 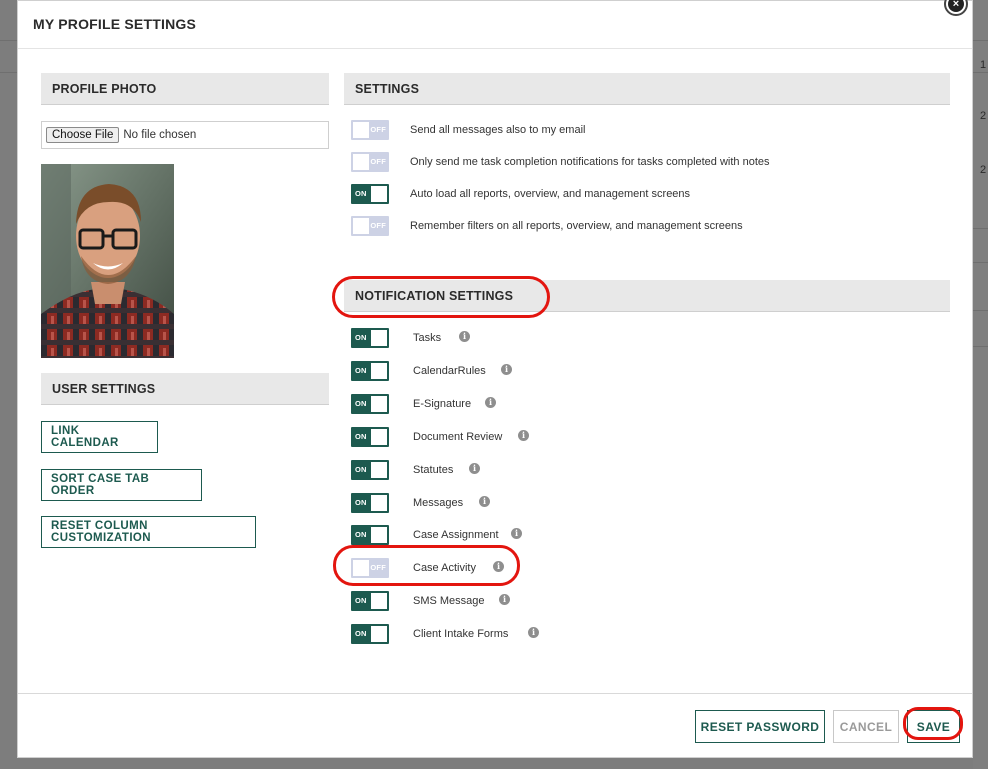 I want to click on profile-photo-image, so click(x=107, y=261).